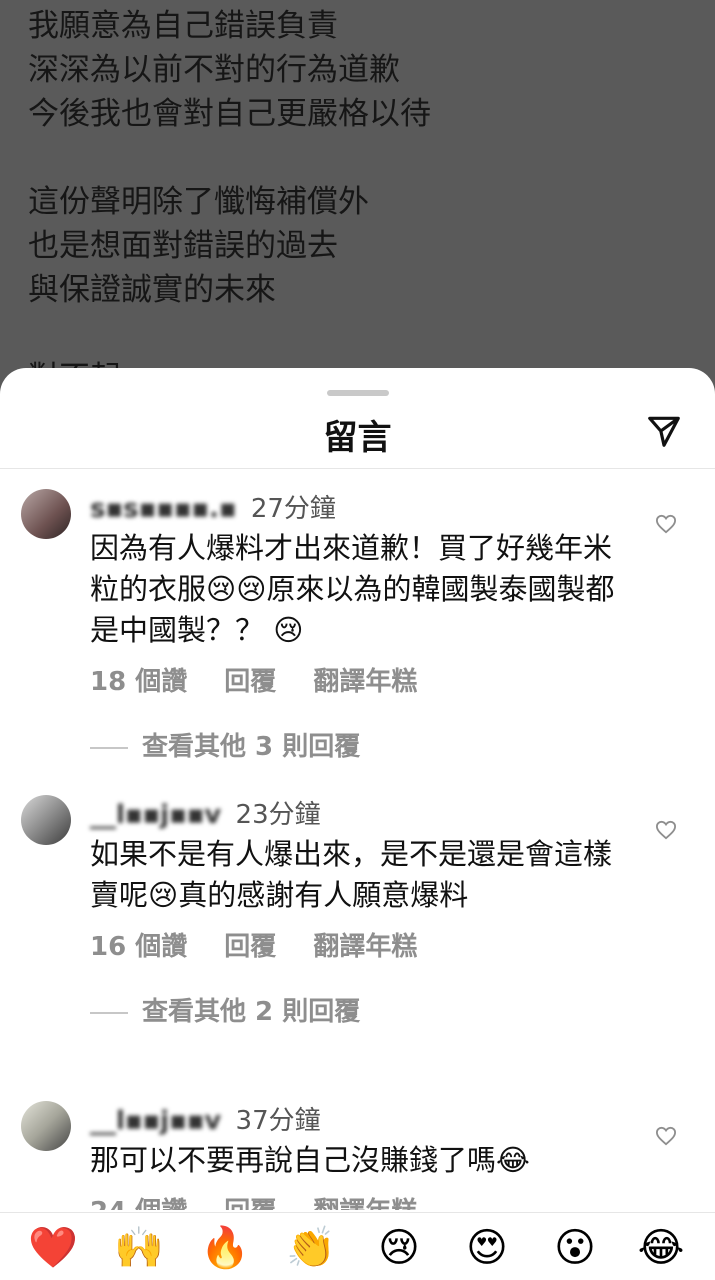 The image size is (715, 1280). I want to click on clapping-emoji-button: 👏, so click(311, 1248).